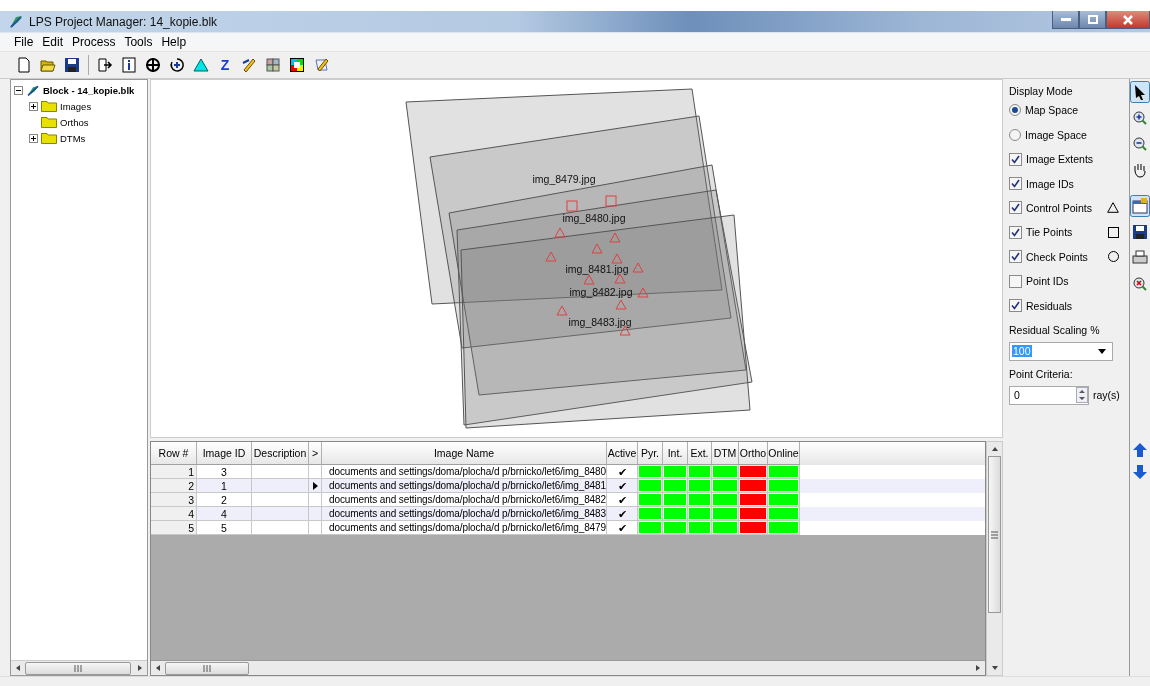  I want to click on grid-icon, so click(273, 65).